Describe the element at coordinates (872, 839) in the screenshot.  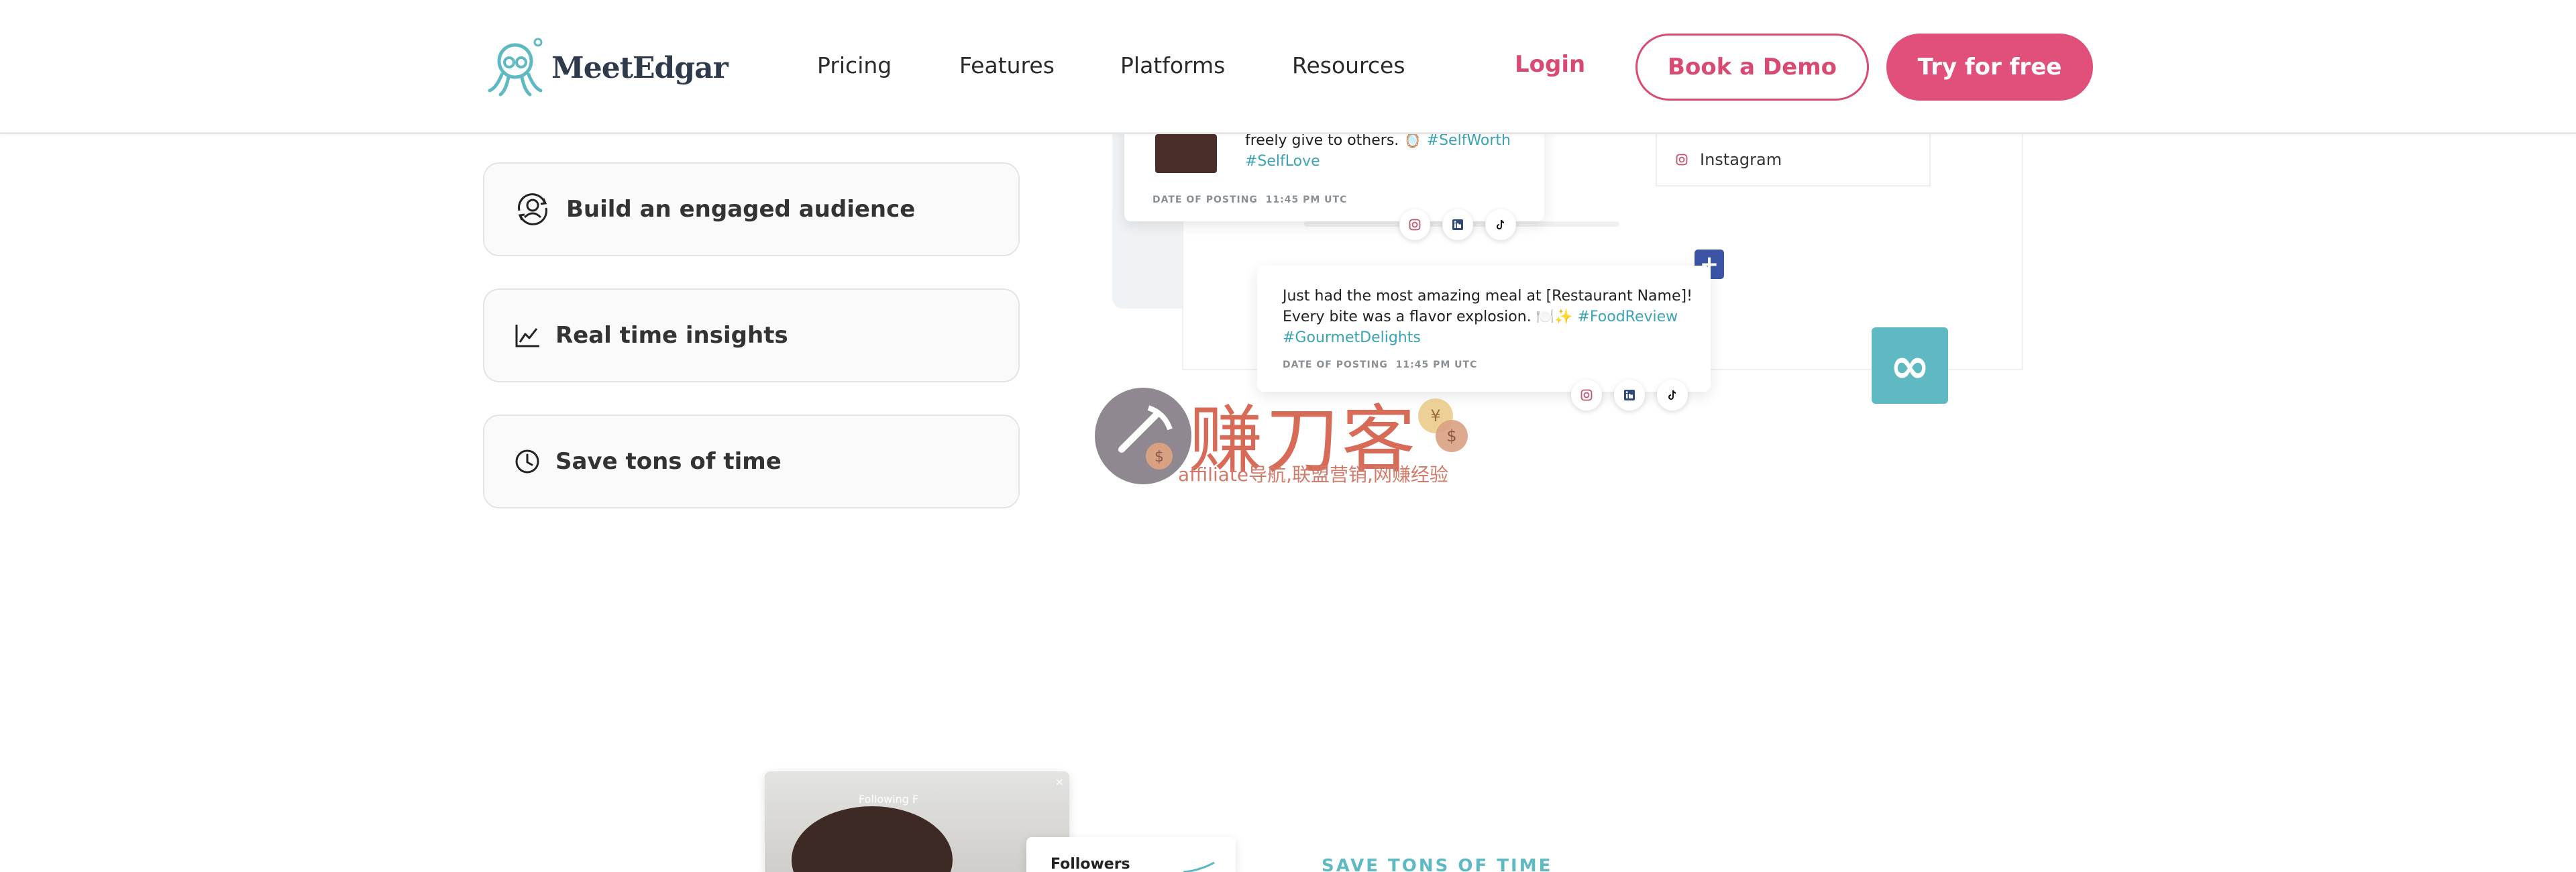
I see `profile-photo` at that location.